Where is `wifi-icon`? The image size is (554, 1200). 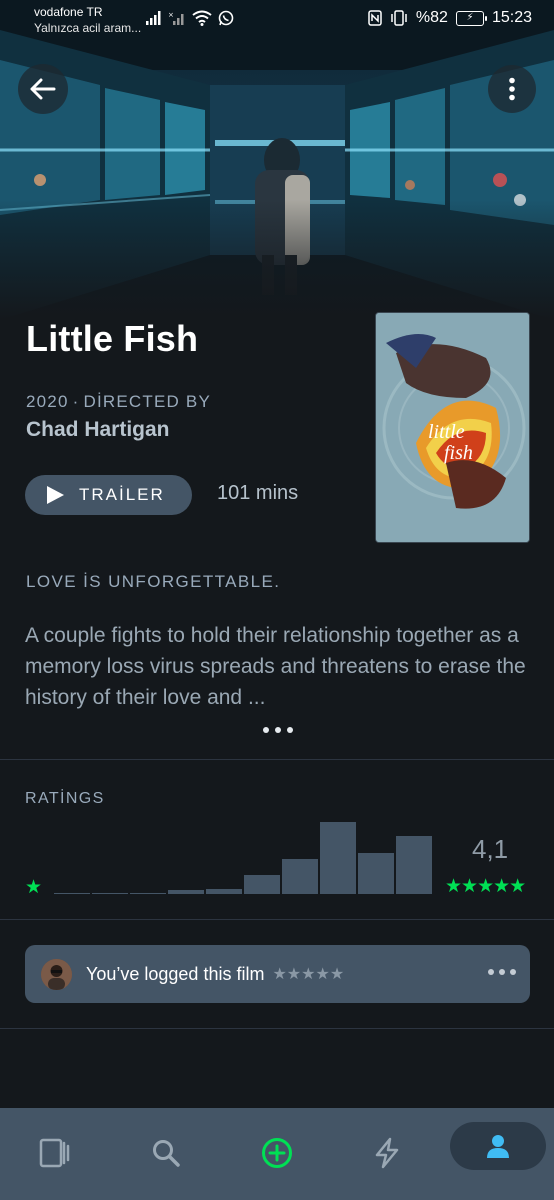
wifi-icon is located at coordinates (202, 18).